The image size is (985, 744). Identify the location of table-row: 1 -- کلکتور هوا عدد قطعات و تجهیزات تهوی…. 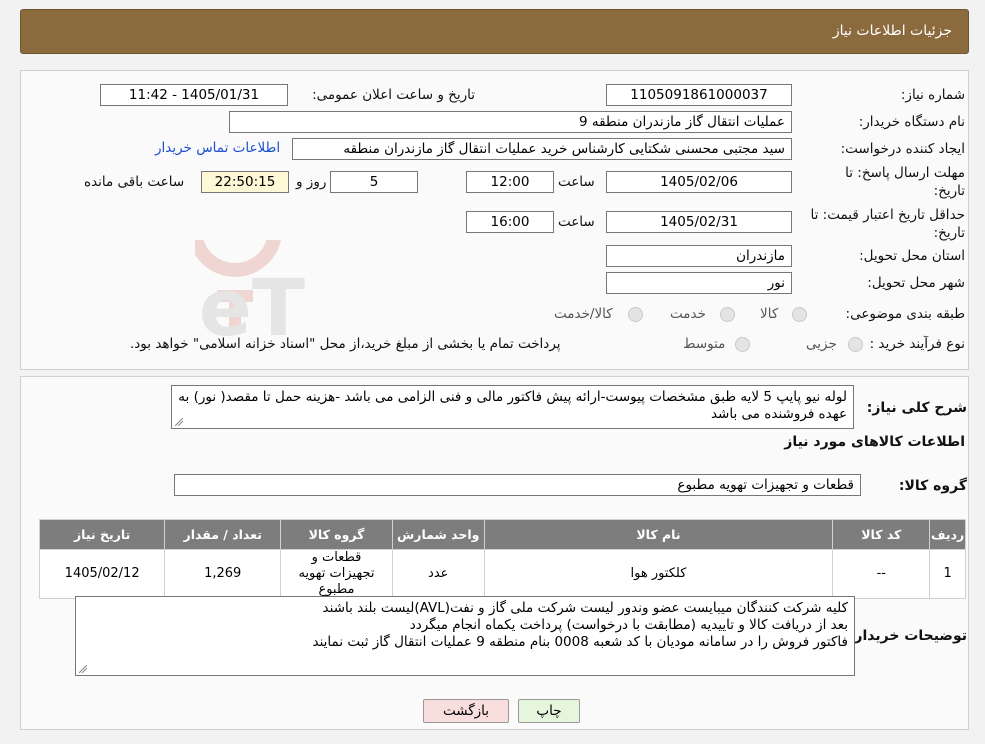
(502, 574).